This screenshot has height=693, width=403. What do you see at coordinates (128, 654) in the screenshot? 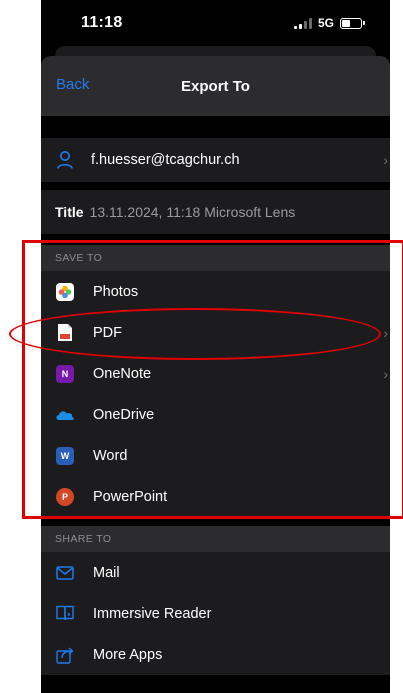
I see `share-item-label: More Apps` at bounding box center [128, 654].